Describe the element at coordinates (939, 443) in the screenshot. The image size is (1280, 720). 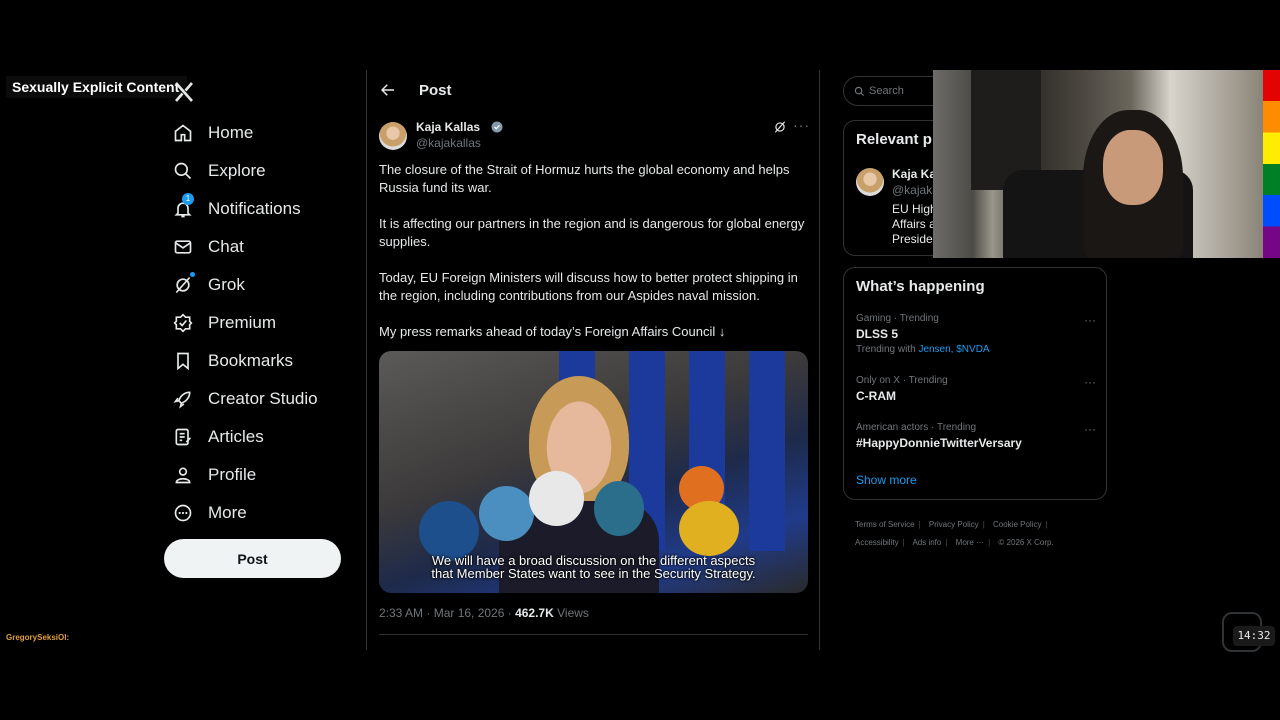
I see `trend-name: #HappyDonnieTwitterVersary` at that location.